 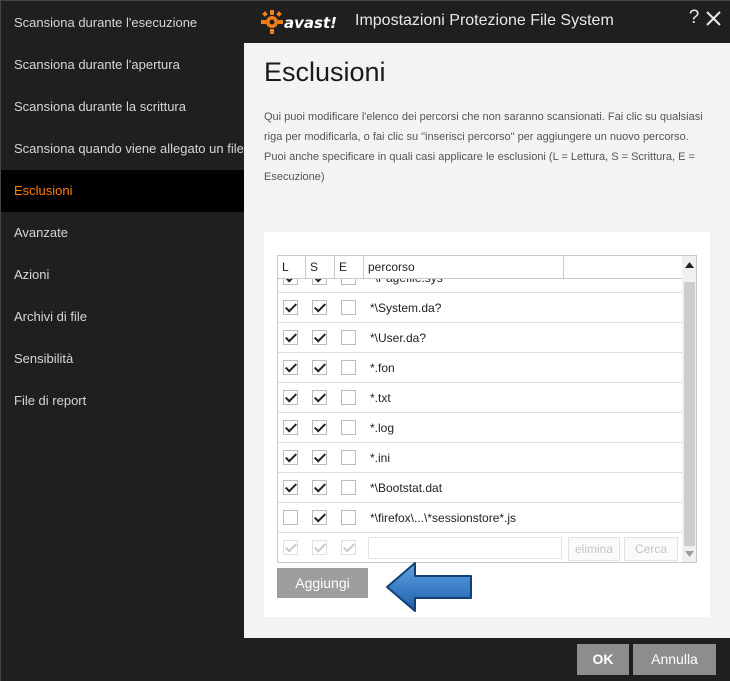 I want to click on row-path: *\Pagefile.sys, so click(x=406, y=286).